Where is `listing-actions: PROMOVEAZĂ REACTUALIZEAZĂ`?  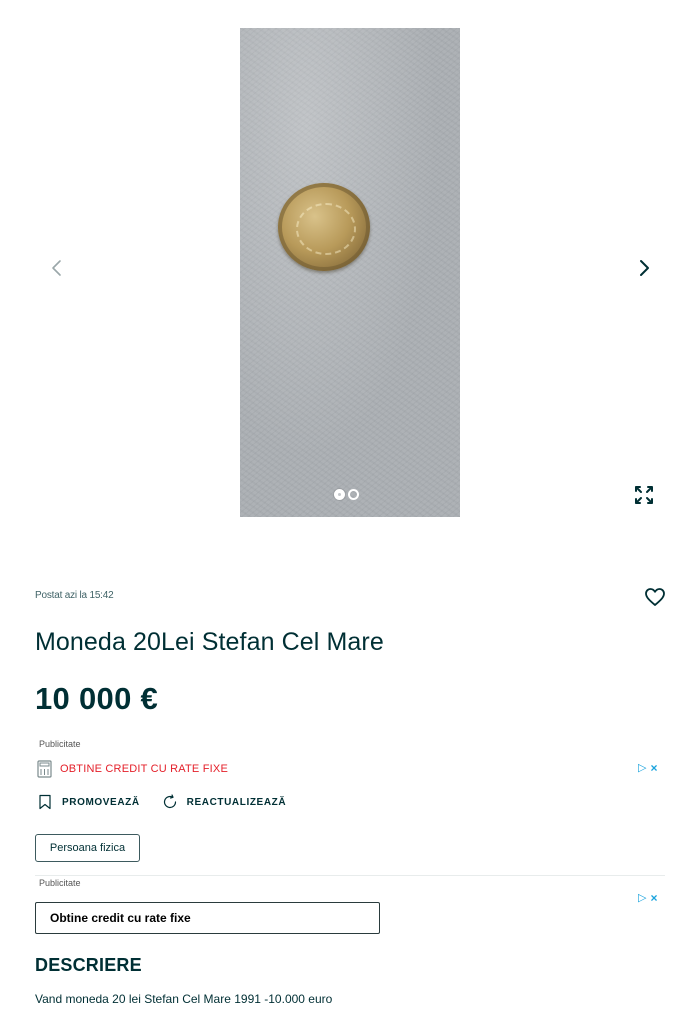 listing-actions: PROMOVEAZĂ REACTUALIZEAZĂ is located at coordinates (172, 802).